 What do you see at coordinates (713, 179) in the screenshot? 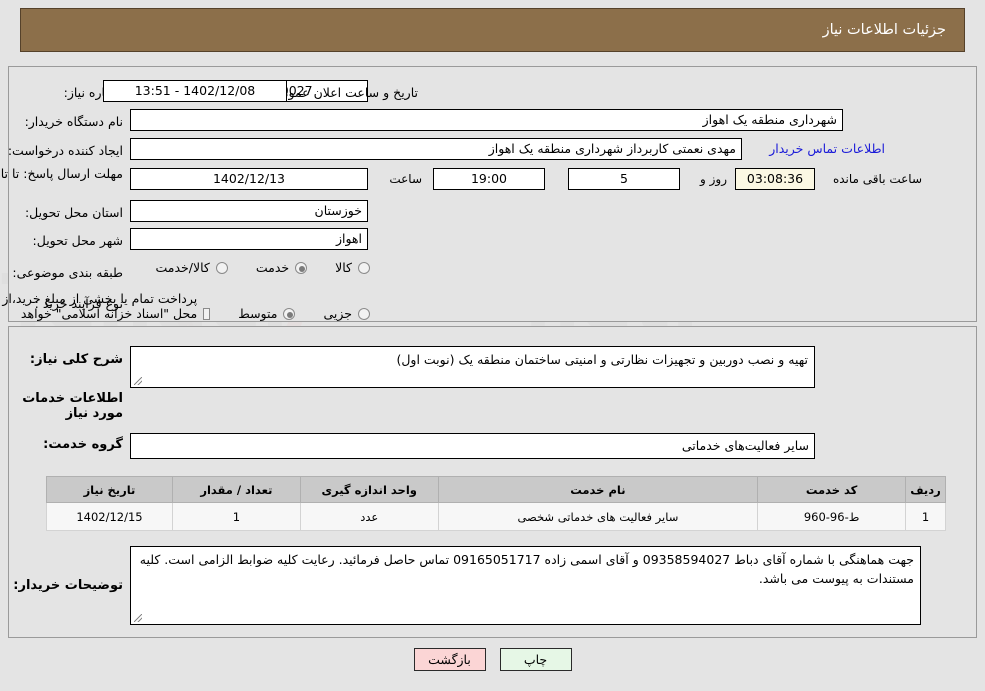
I see `days-remaining-label: روز و` at bounding box center [713, 179].